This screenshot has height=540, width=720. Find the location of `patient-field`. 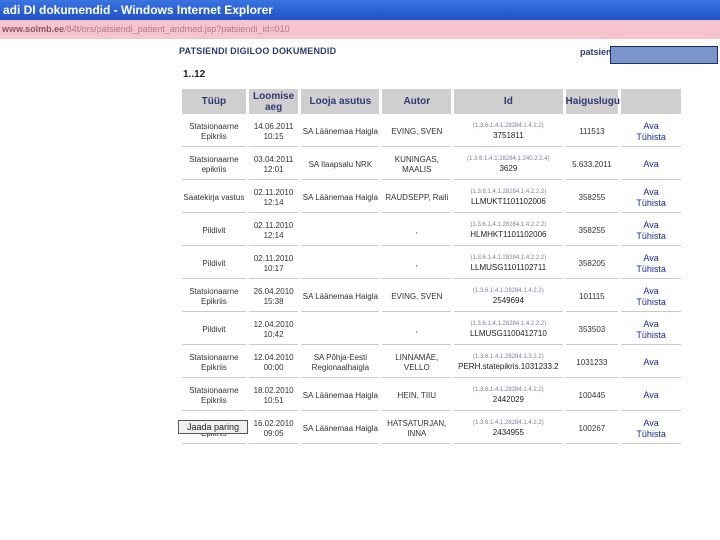

patient-field is located at coordinates (664, 55).